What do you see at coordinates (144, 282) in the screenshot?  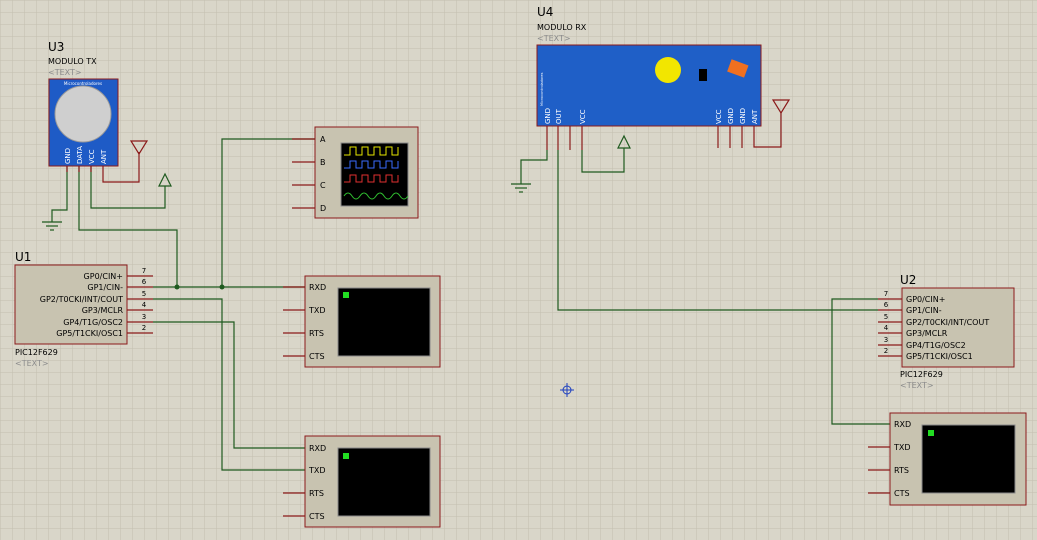 I see `u1-pin-num: 6` at bounding box center [144, 282].